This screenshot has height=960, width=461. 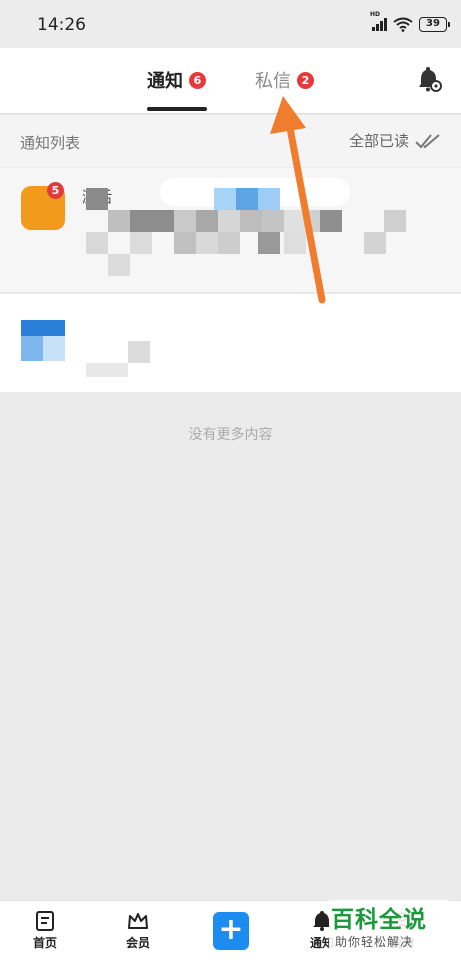 What do you see at coordinates (230, 141) in the screenshot?
I see `list-header: 通知列表 全部已读` at bounding box center [230, 141].